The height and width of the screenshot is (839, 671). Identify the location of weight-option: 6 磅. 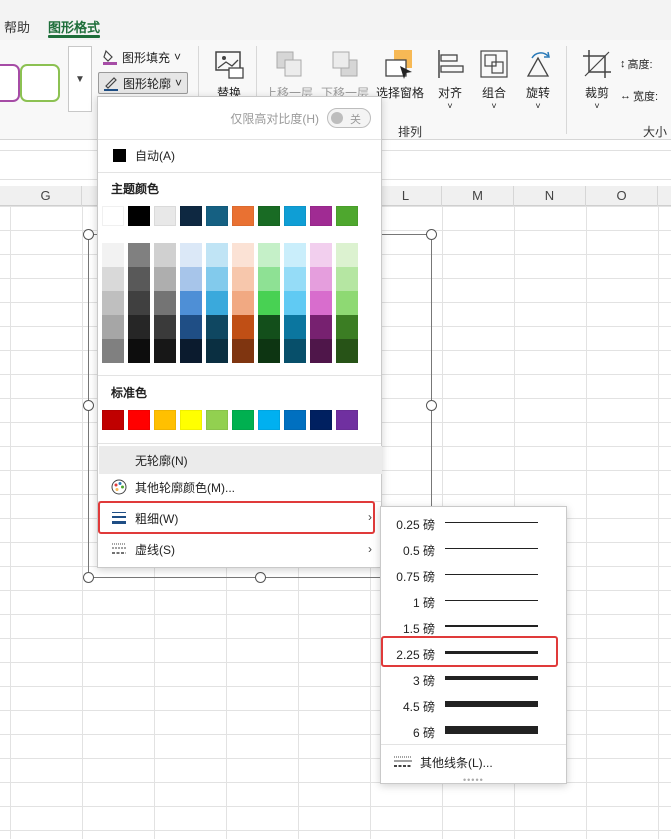
(474, 730).